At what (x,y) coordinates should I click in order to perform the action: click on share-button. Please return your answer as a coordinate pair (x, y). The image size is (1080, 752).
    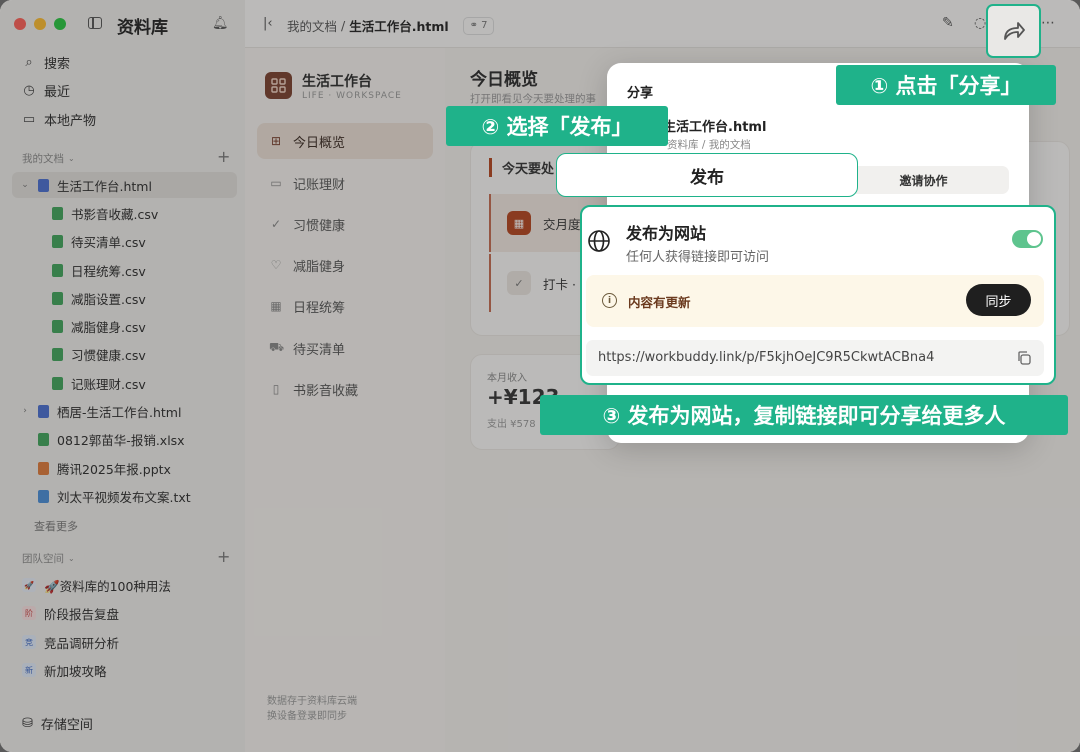
    Looking at the image, I should click on (1013, 31).